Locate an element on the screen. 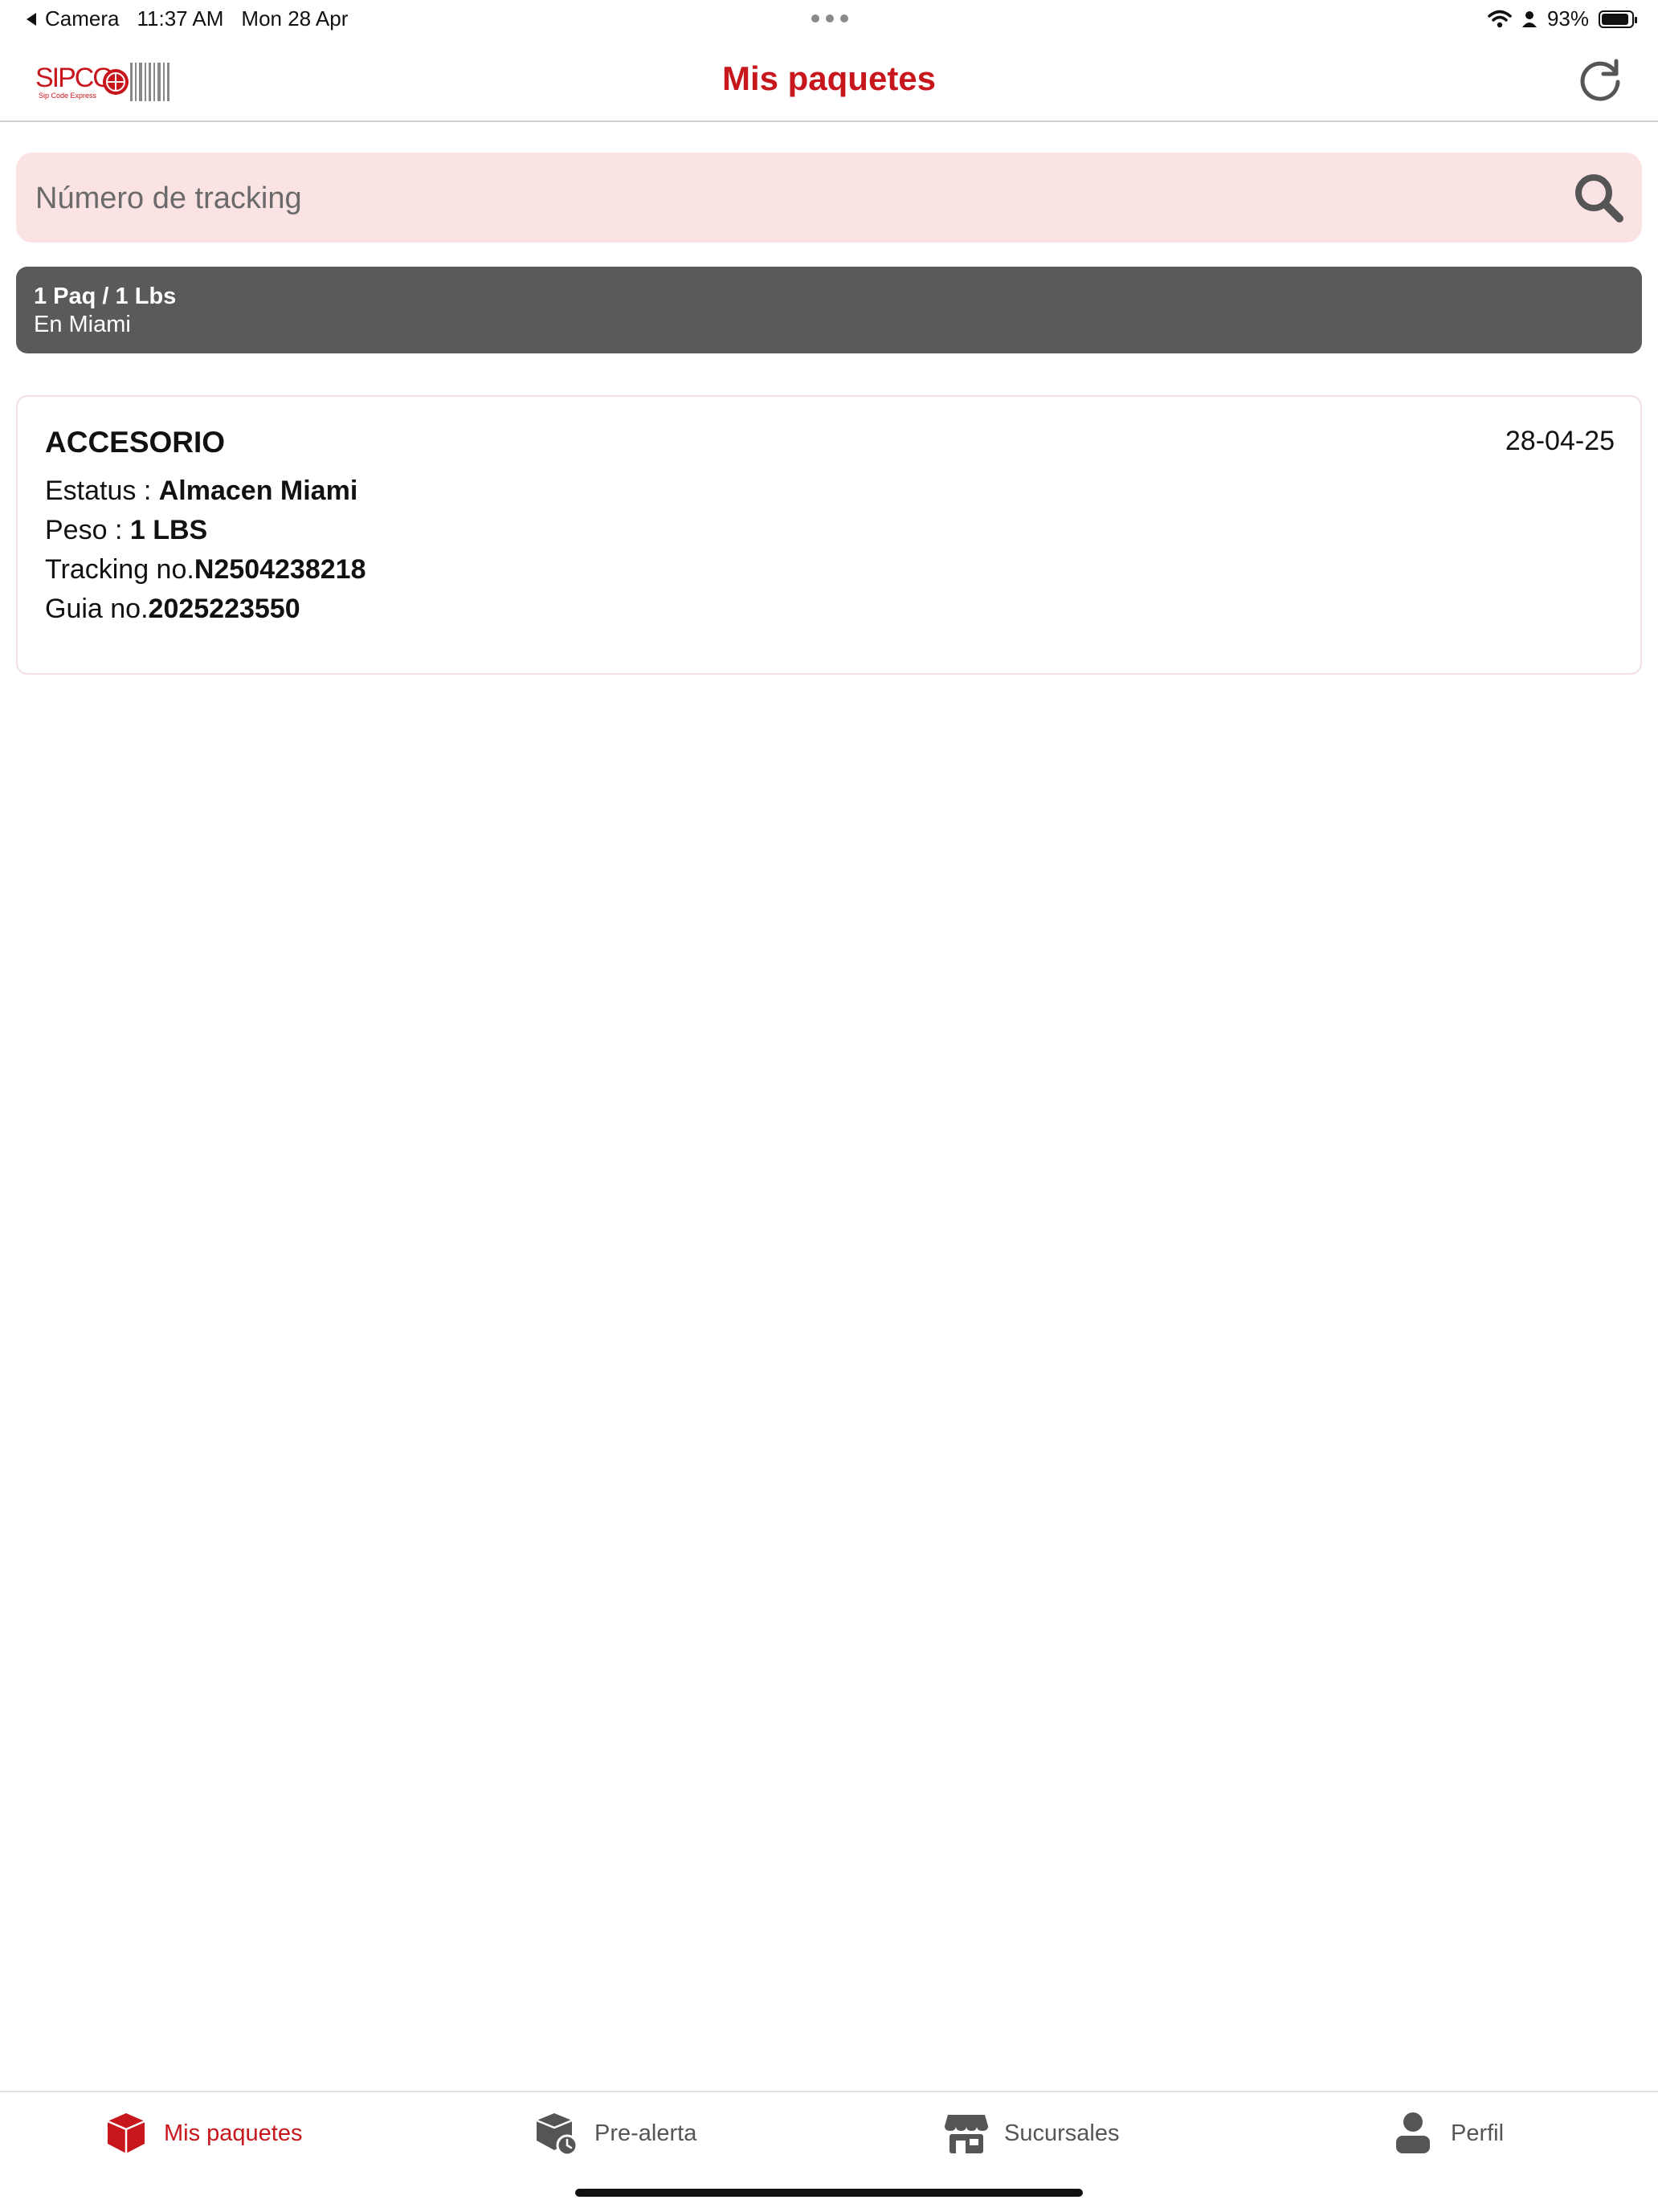 The image size is (1658, 2212). status-time: 11:37 AM is located at coordinates (180, 18).